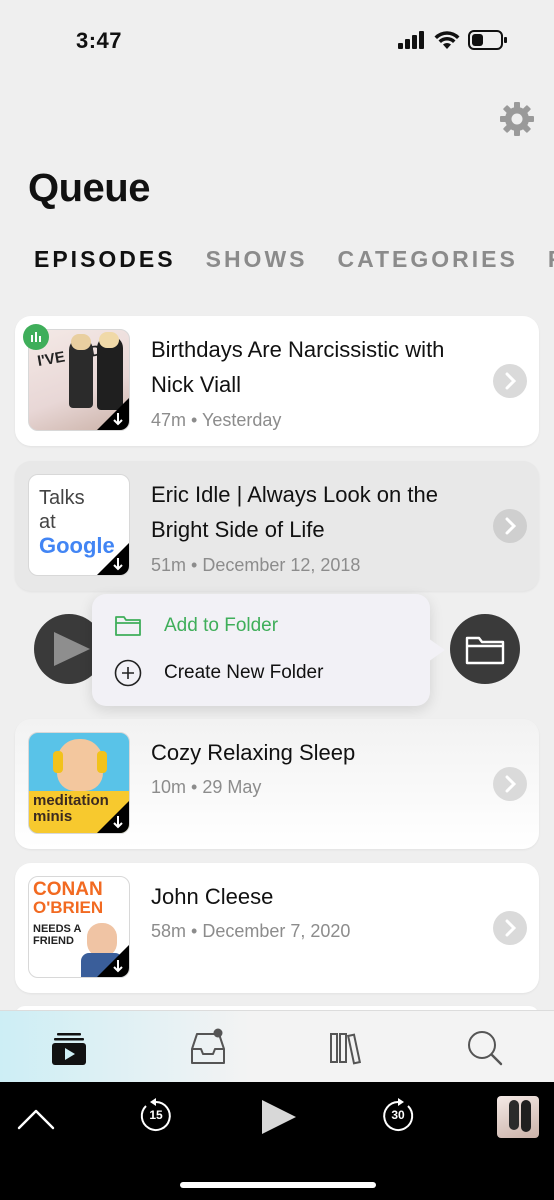 This screenshot has height=1200, width=554. Describe the element at coordinates (99, 40) in the screenshot. I see `status-time: 3:47` at that location.